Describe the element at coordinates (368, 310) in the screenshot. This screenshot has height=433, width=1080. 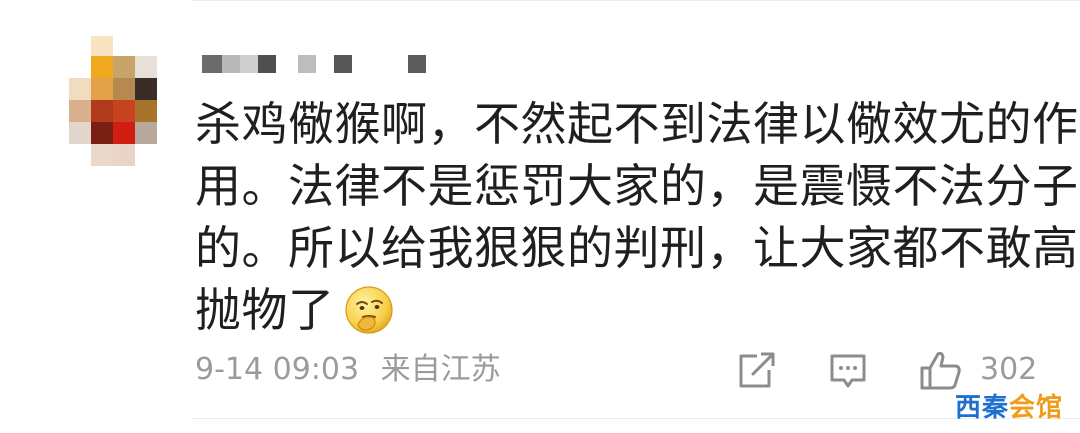
I see `thinking-face-emoji` at that location.